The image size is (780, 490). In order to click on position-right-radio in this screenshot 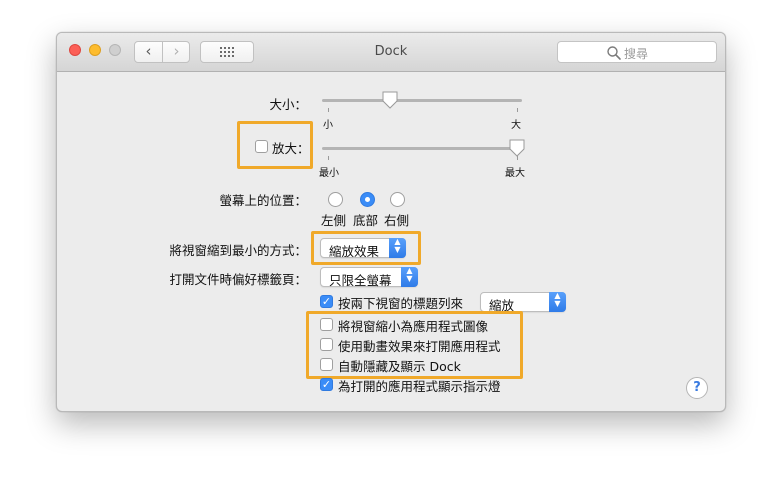, I will do `click(397, 199)`.